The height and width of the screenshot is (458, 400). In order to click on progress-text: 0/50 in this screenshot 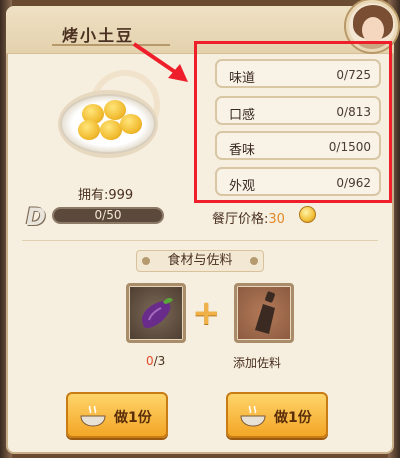, I will do `click(108, 215)`.